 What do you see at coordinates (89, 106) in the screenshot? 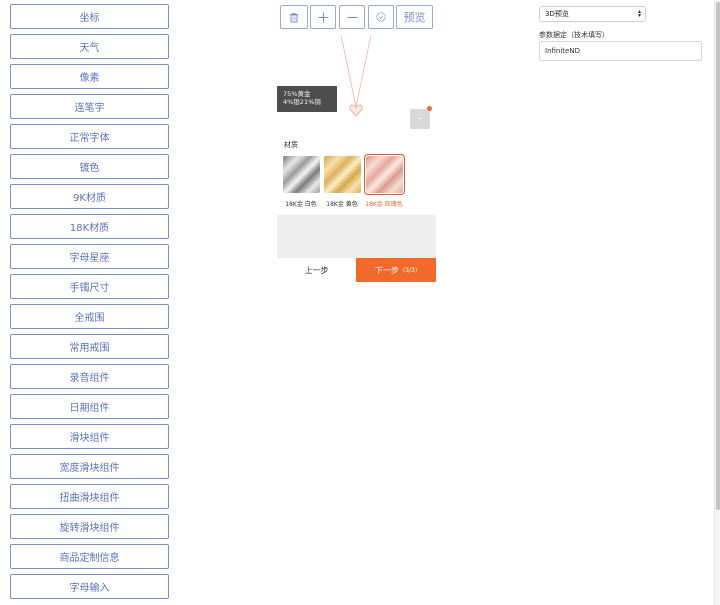
I see `component-button: 连笔字` at bounding box center [89, 106].